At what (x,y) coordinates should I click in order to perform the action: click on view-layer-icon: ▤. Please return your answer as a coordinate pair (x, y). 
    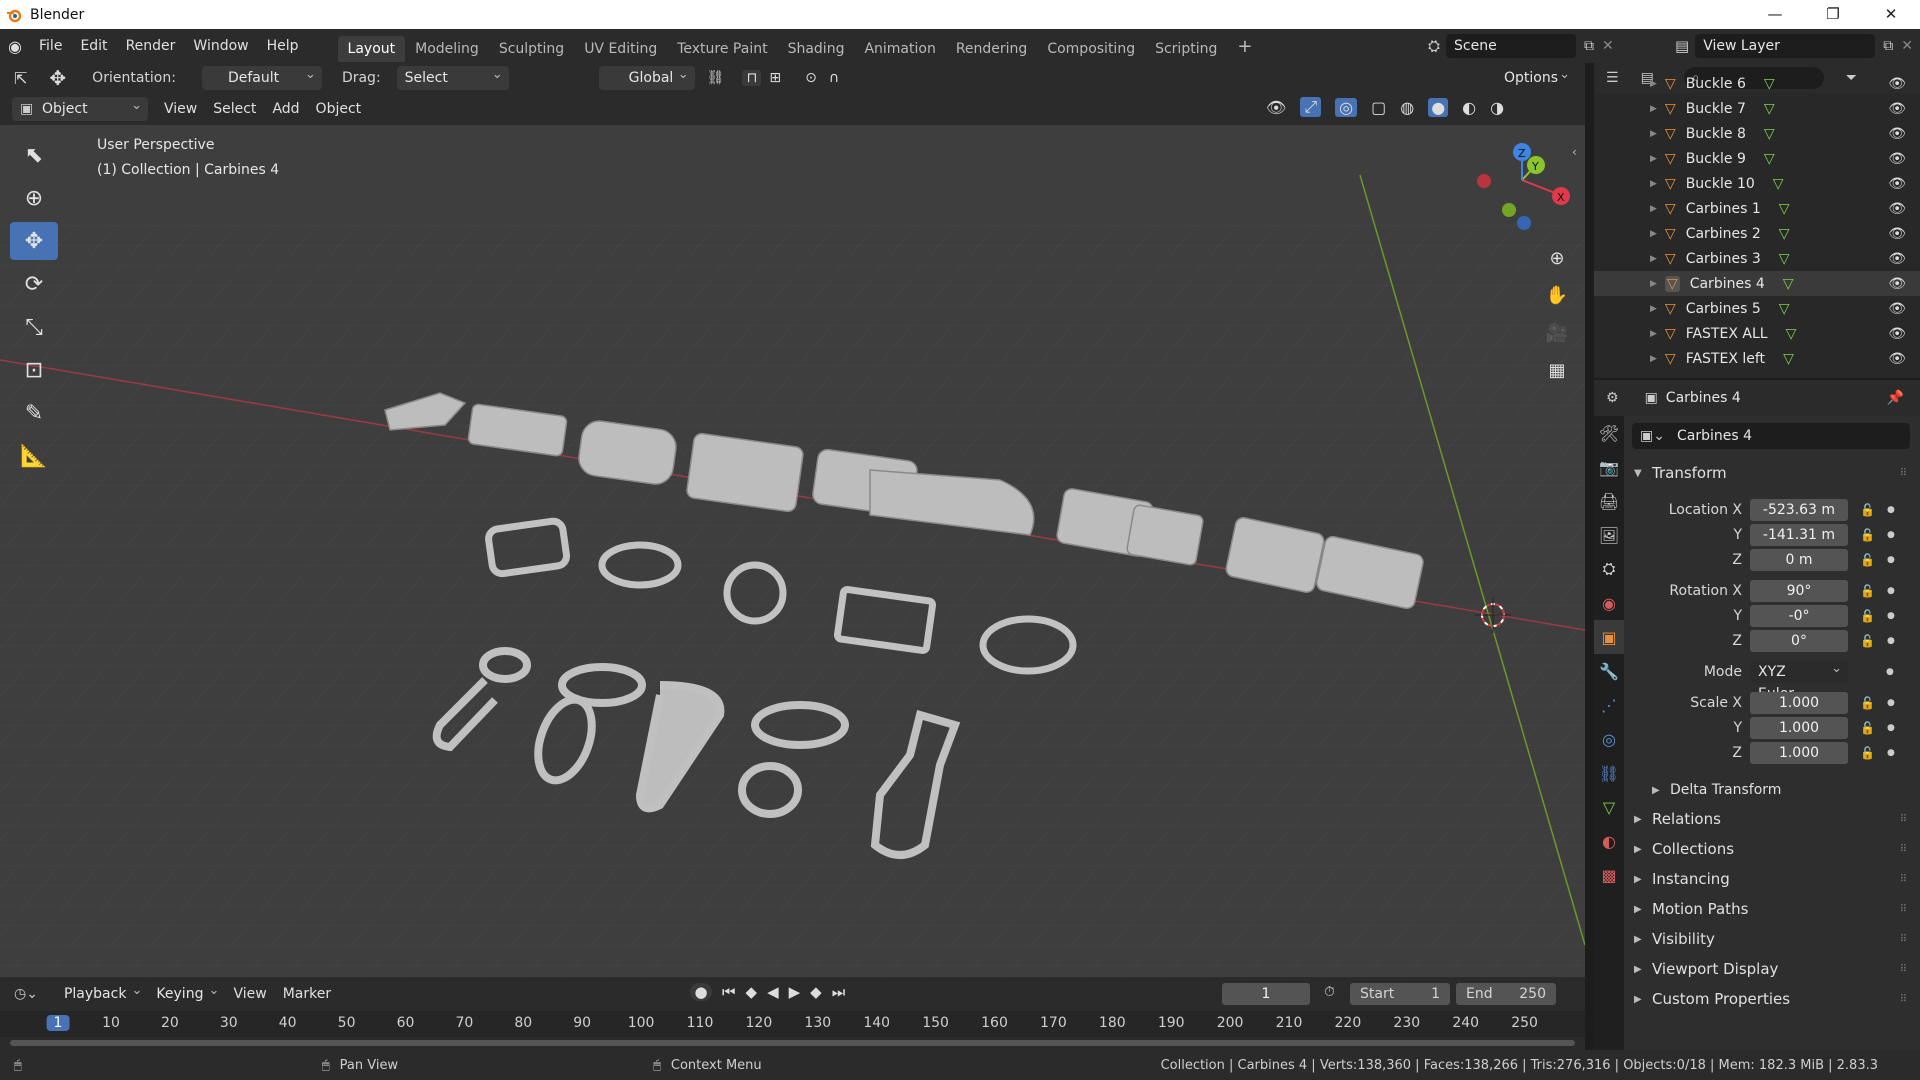
    Looking at the image, I should click on (1682, 46).